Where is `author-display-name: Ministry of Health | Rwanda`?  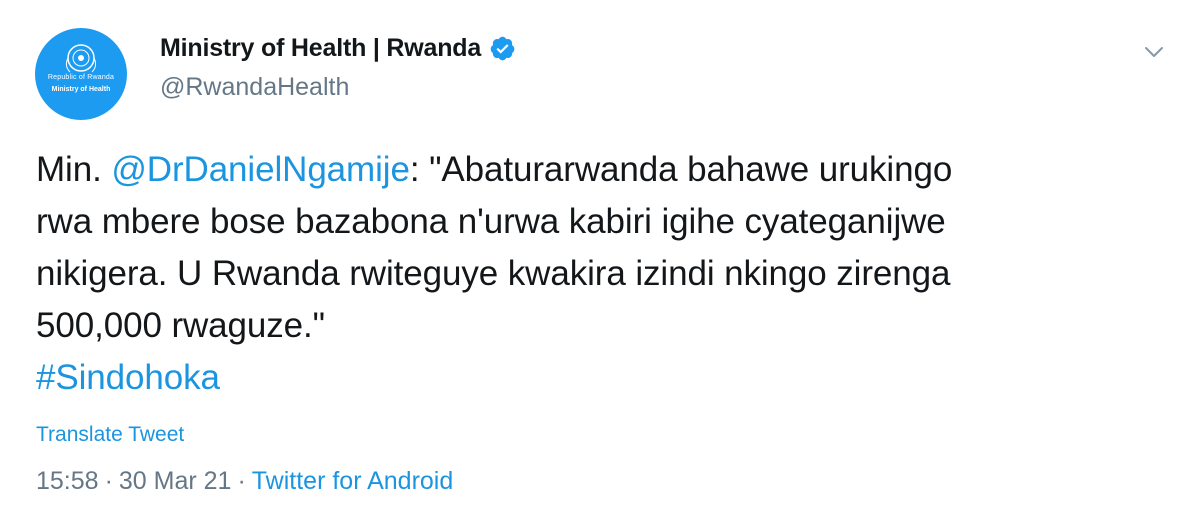 author-display-name: Ministry of Health | Rwanda is located at coordinates (320, 48).